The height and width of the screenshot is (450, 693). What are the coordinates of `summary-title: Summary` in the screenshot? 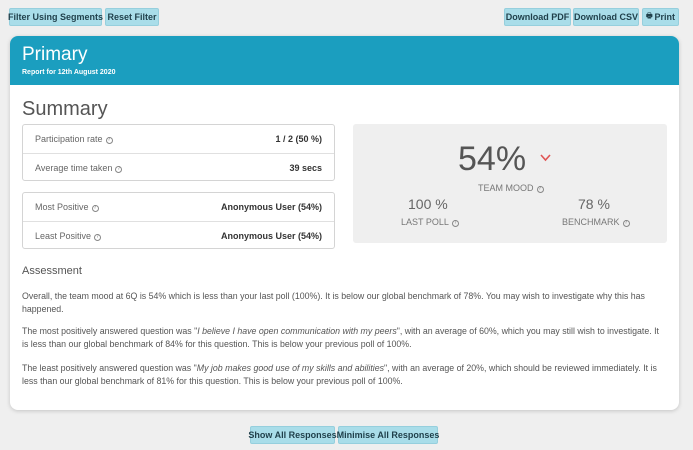 It's located at (65, 109).